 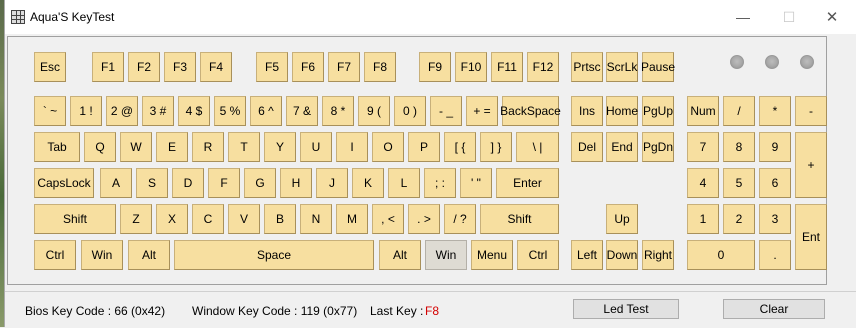 I want to click on key-s: S, so click(x=152, y=183).